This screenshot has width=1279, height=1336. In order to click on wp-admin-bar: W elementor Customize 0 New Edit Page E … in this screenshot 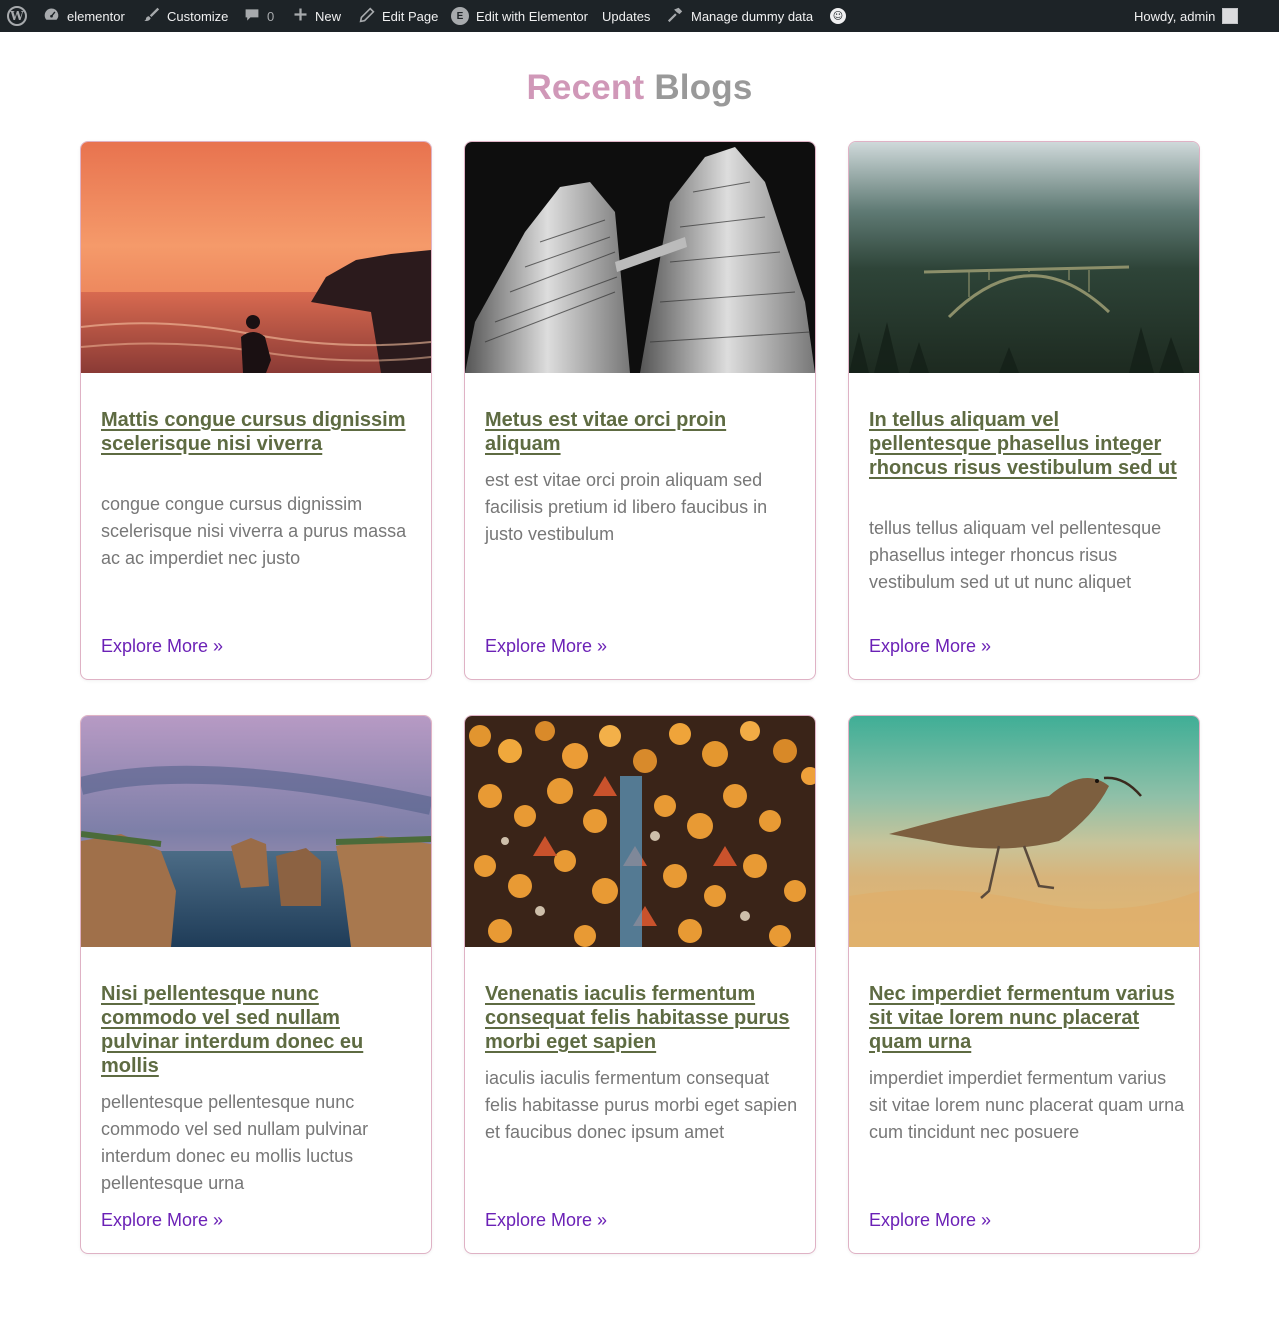, I will do `click(639, 16)`.